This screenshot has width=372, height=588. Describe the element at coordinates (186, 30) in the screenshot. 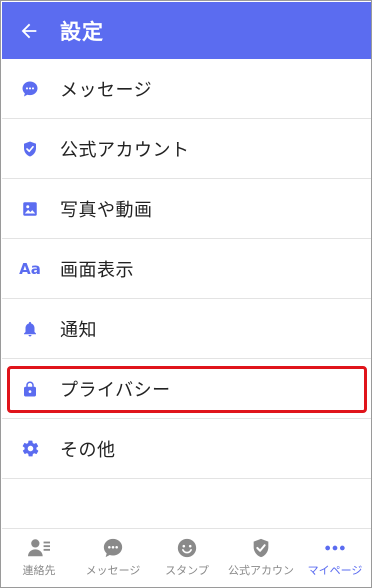

I see `app-header: 設定` at that location.